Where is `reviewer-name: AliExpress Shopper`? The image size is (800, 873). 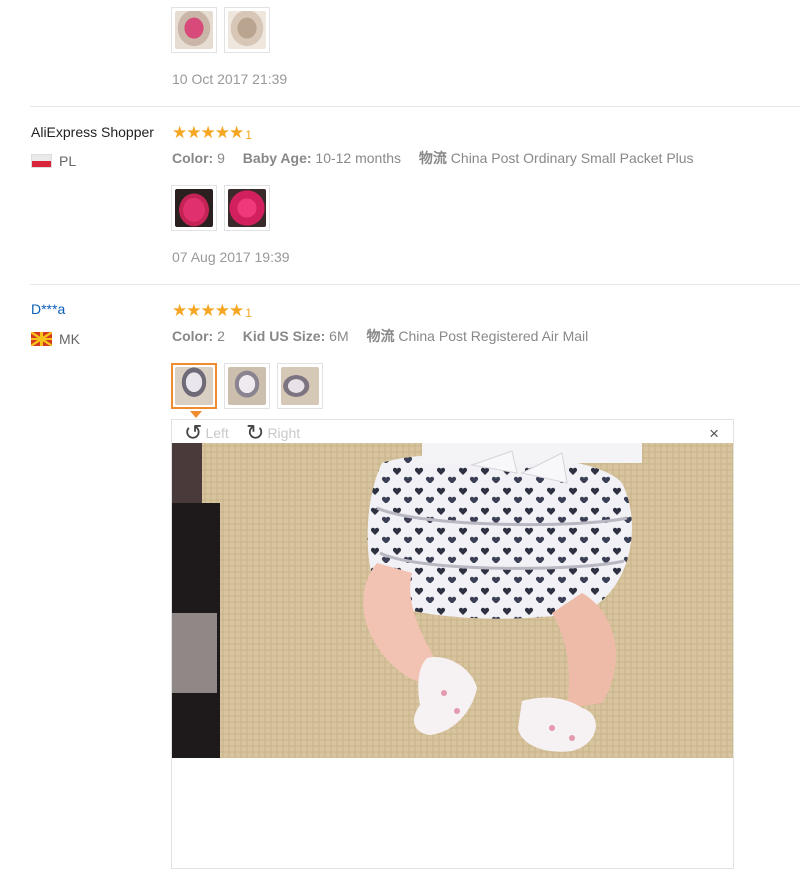
reviewer-name: AliExpress Shopper is located at coordinates (92, 132).